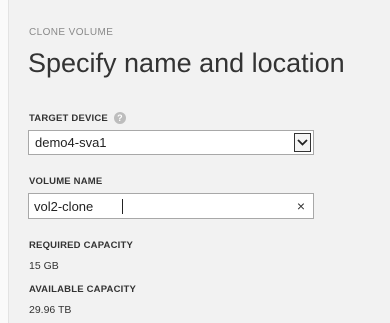  I want to click on volume-name-input, so click(154, 206).